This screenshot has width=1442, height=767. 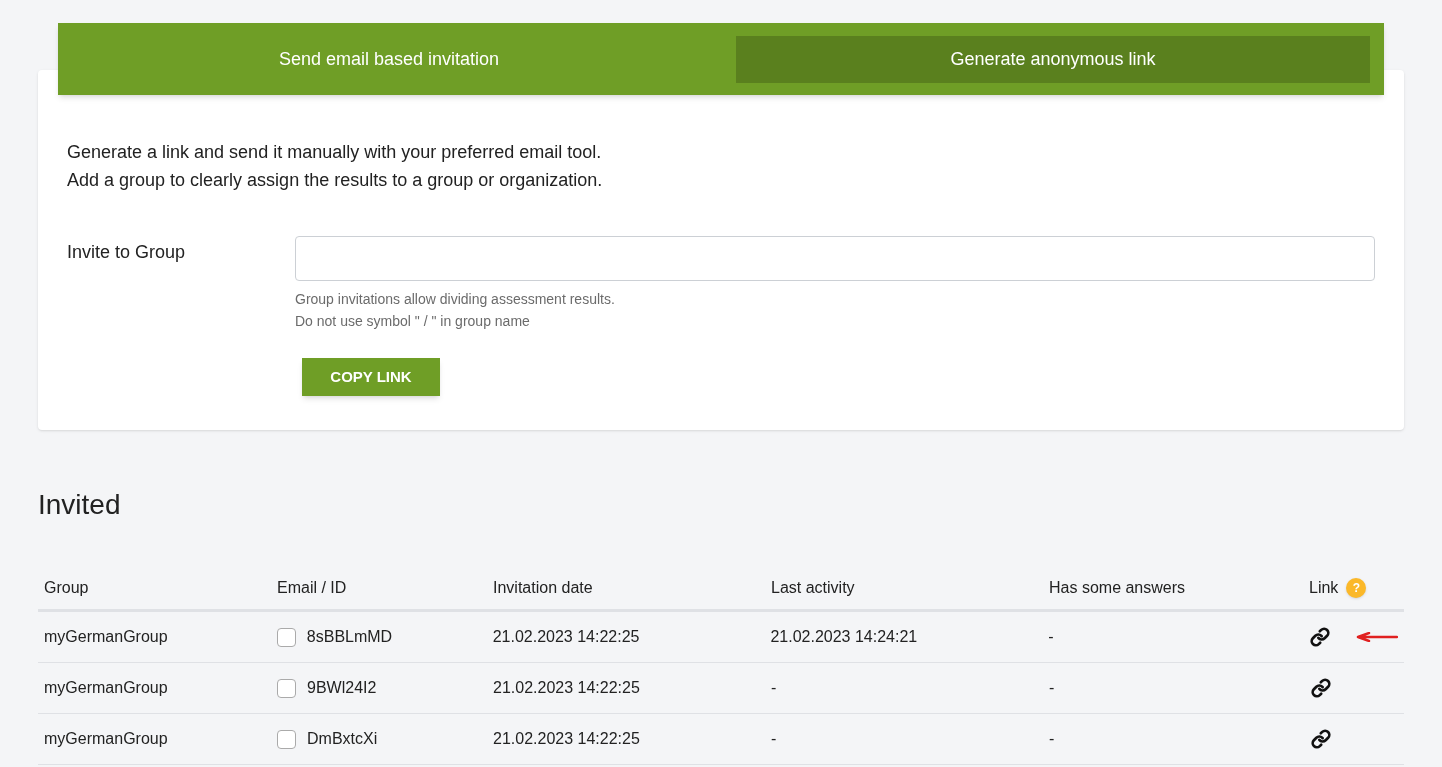 I want to click on field-label: Invite to Group, so click(x=127, y=252).